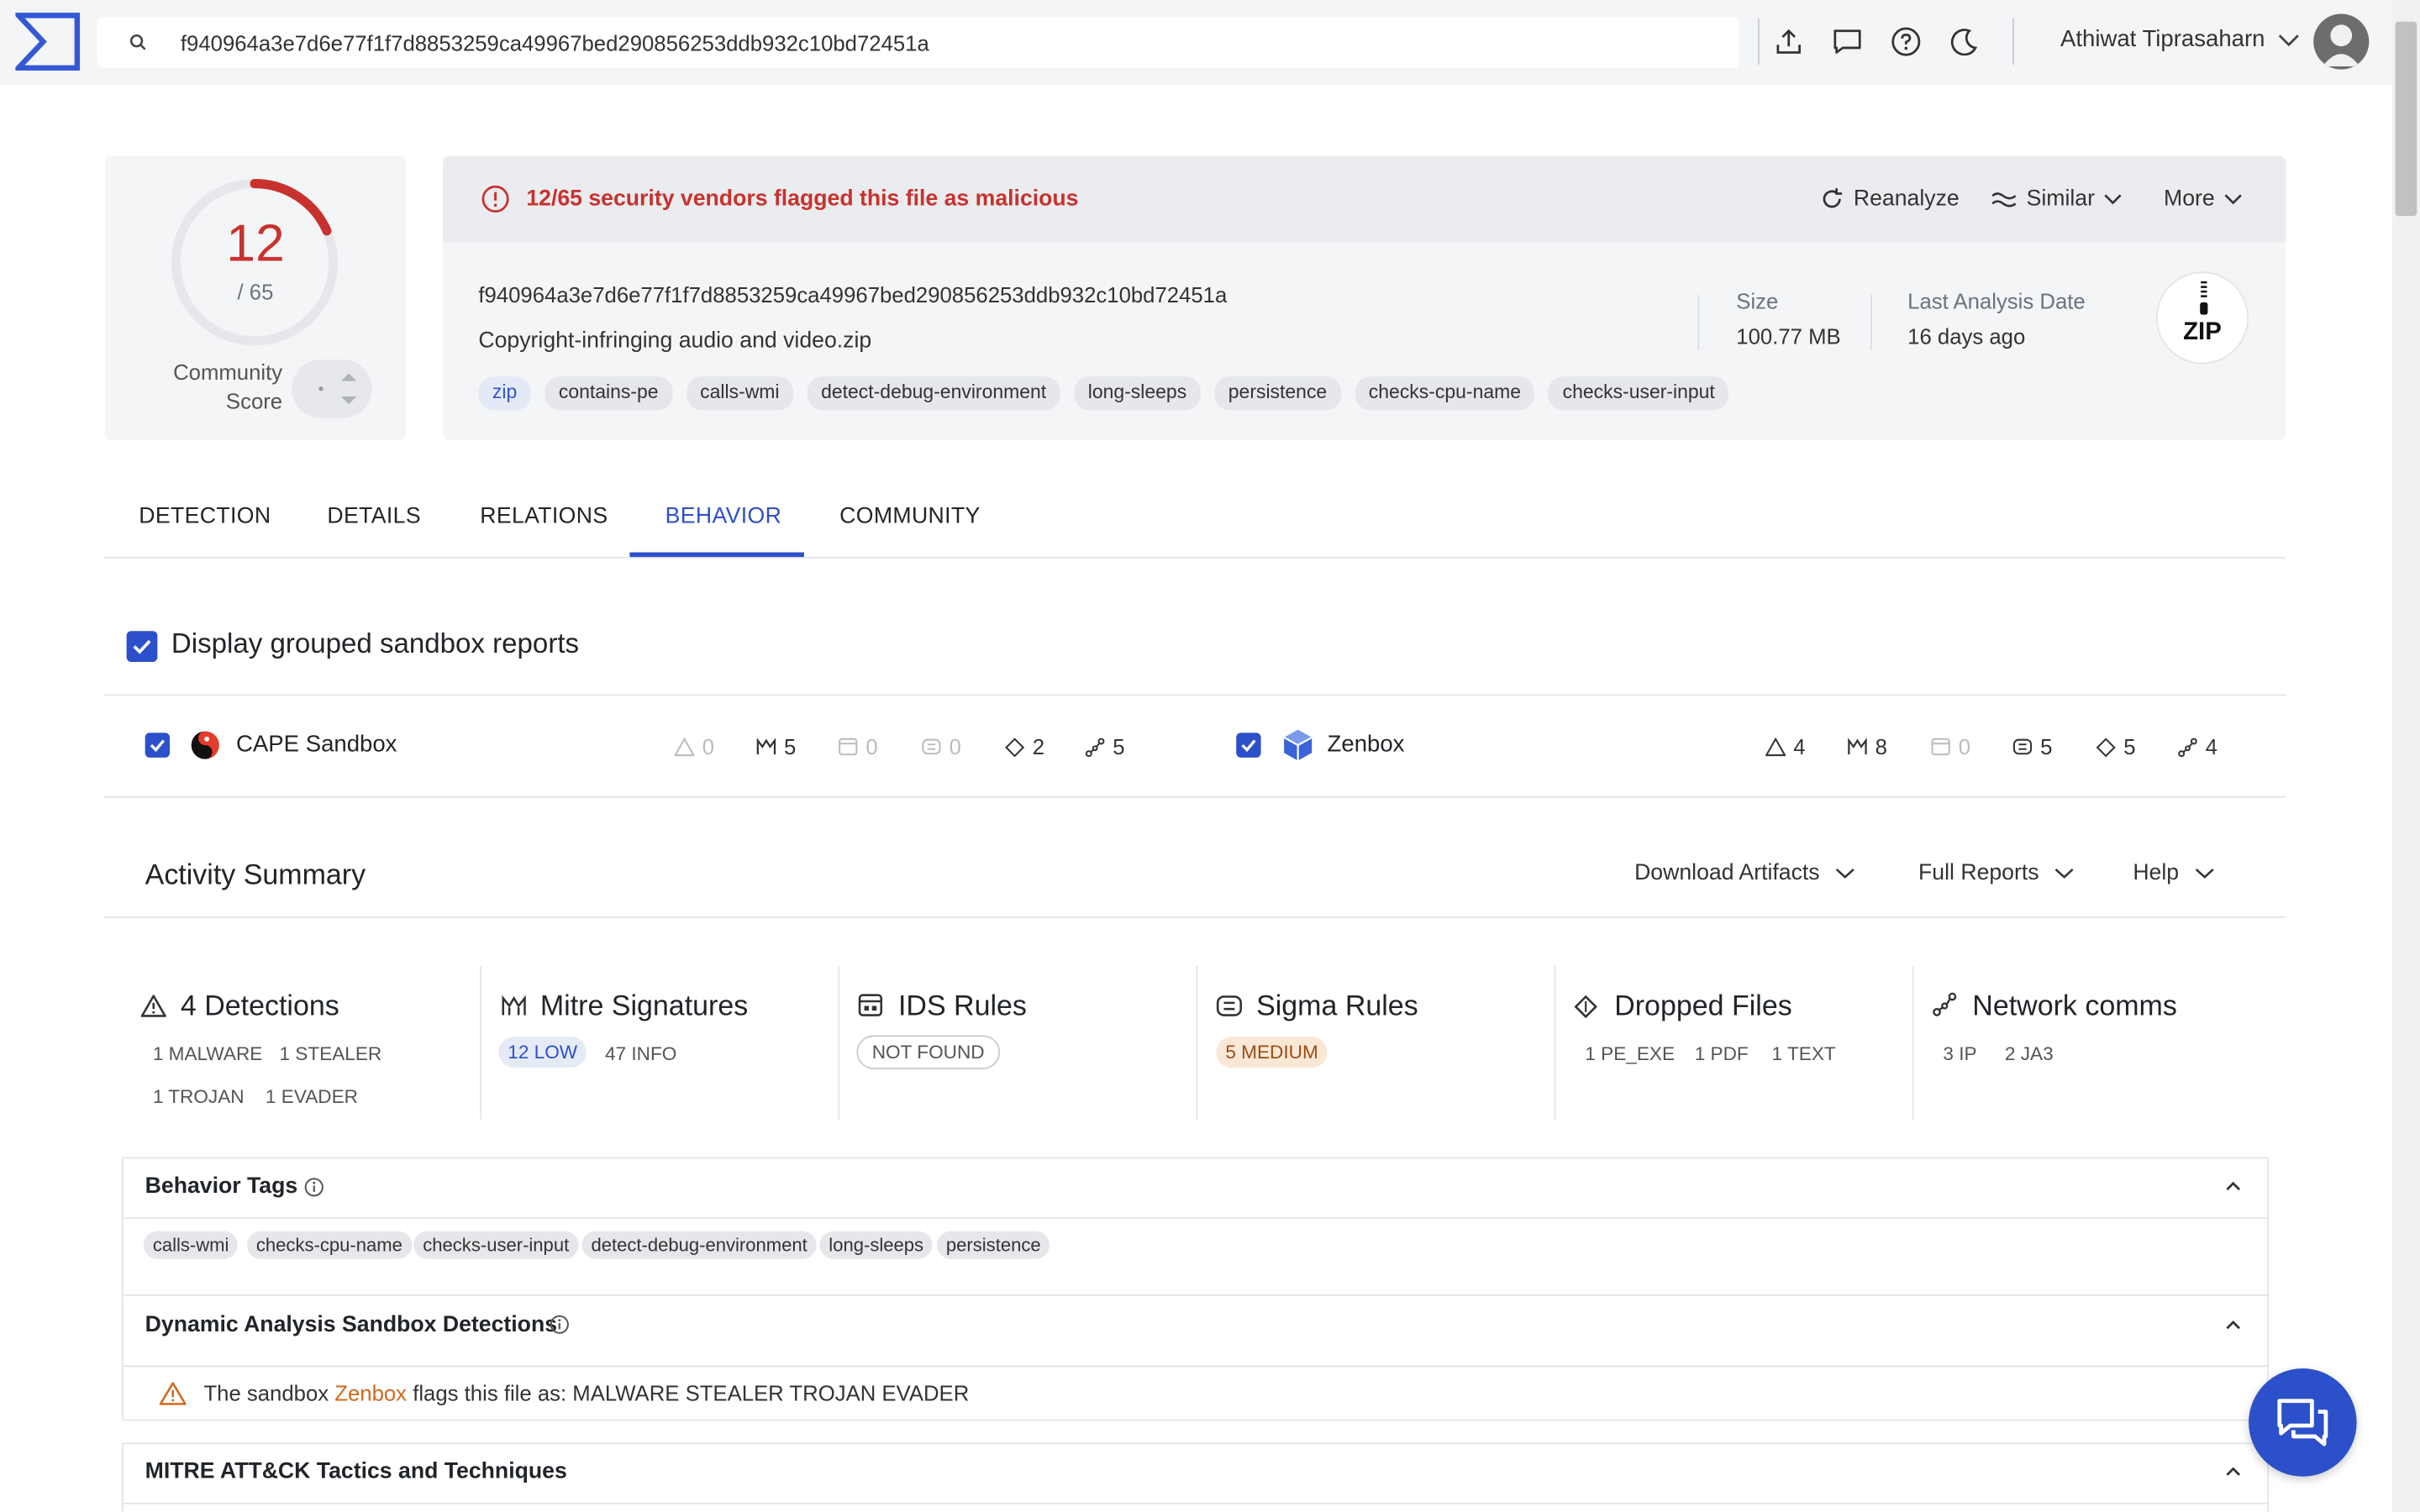  I want to click on behavior-tag: calls-wmi, so click(191, 1245).